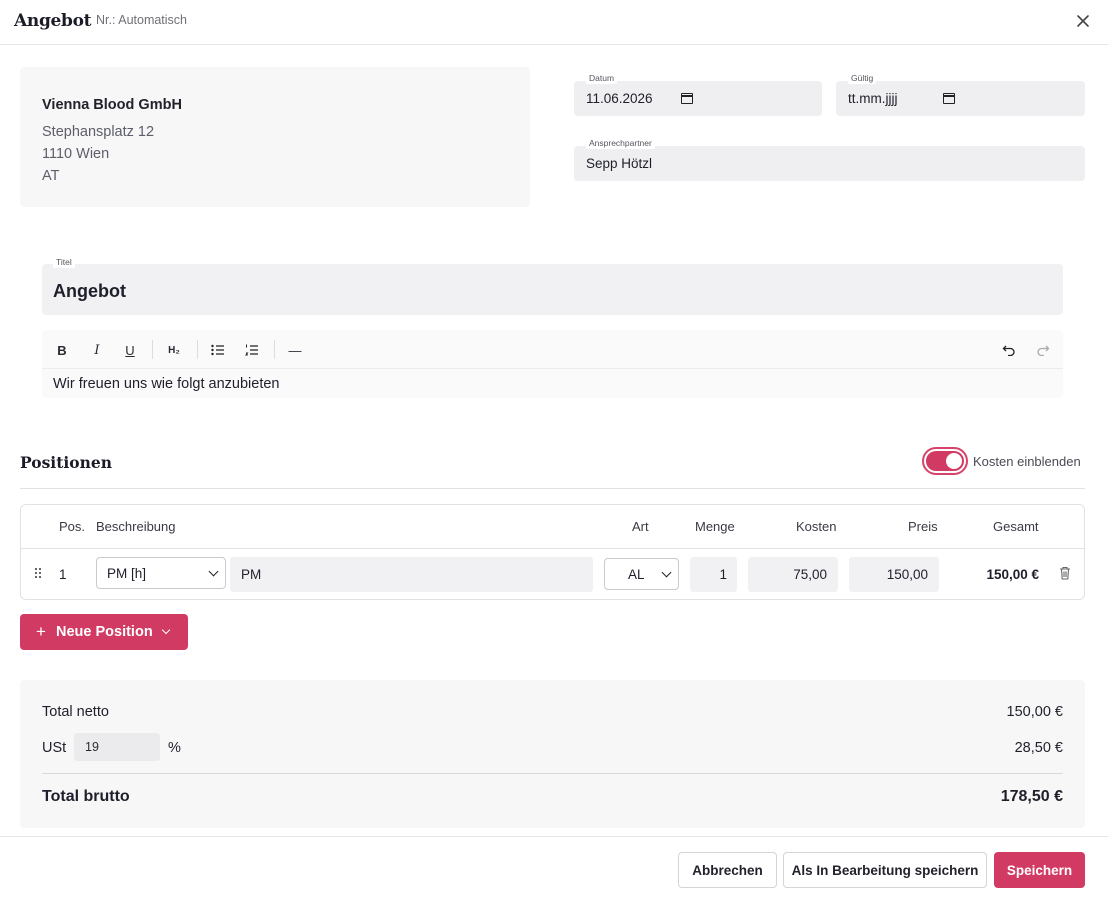 The image size is (1108, 898). Describe the element at coordinates (1065, 574) in the screenshot. I see `trash-icon` at that location.